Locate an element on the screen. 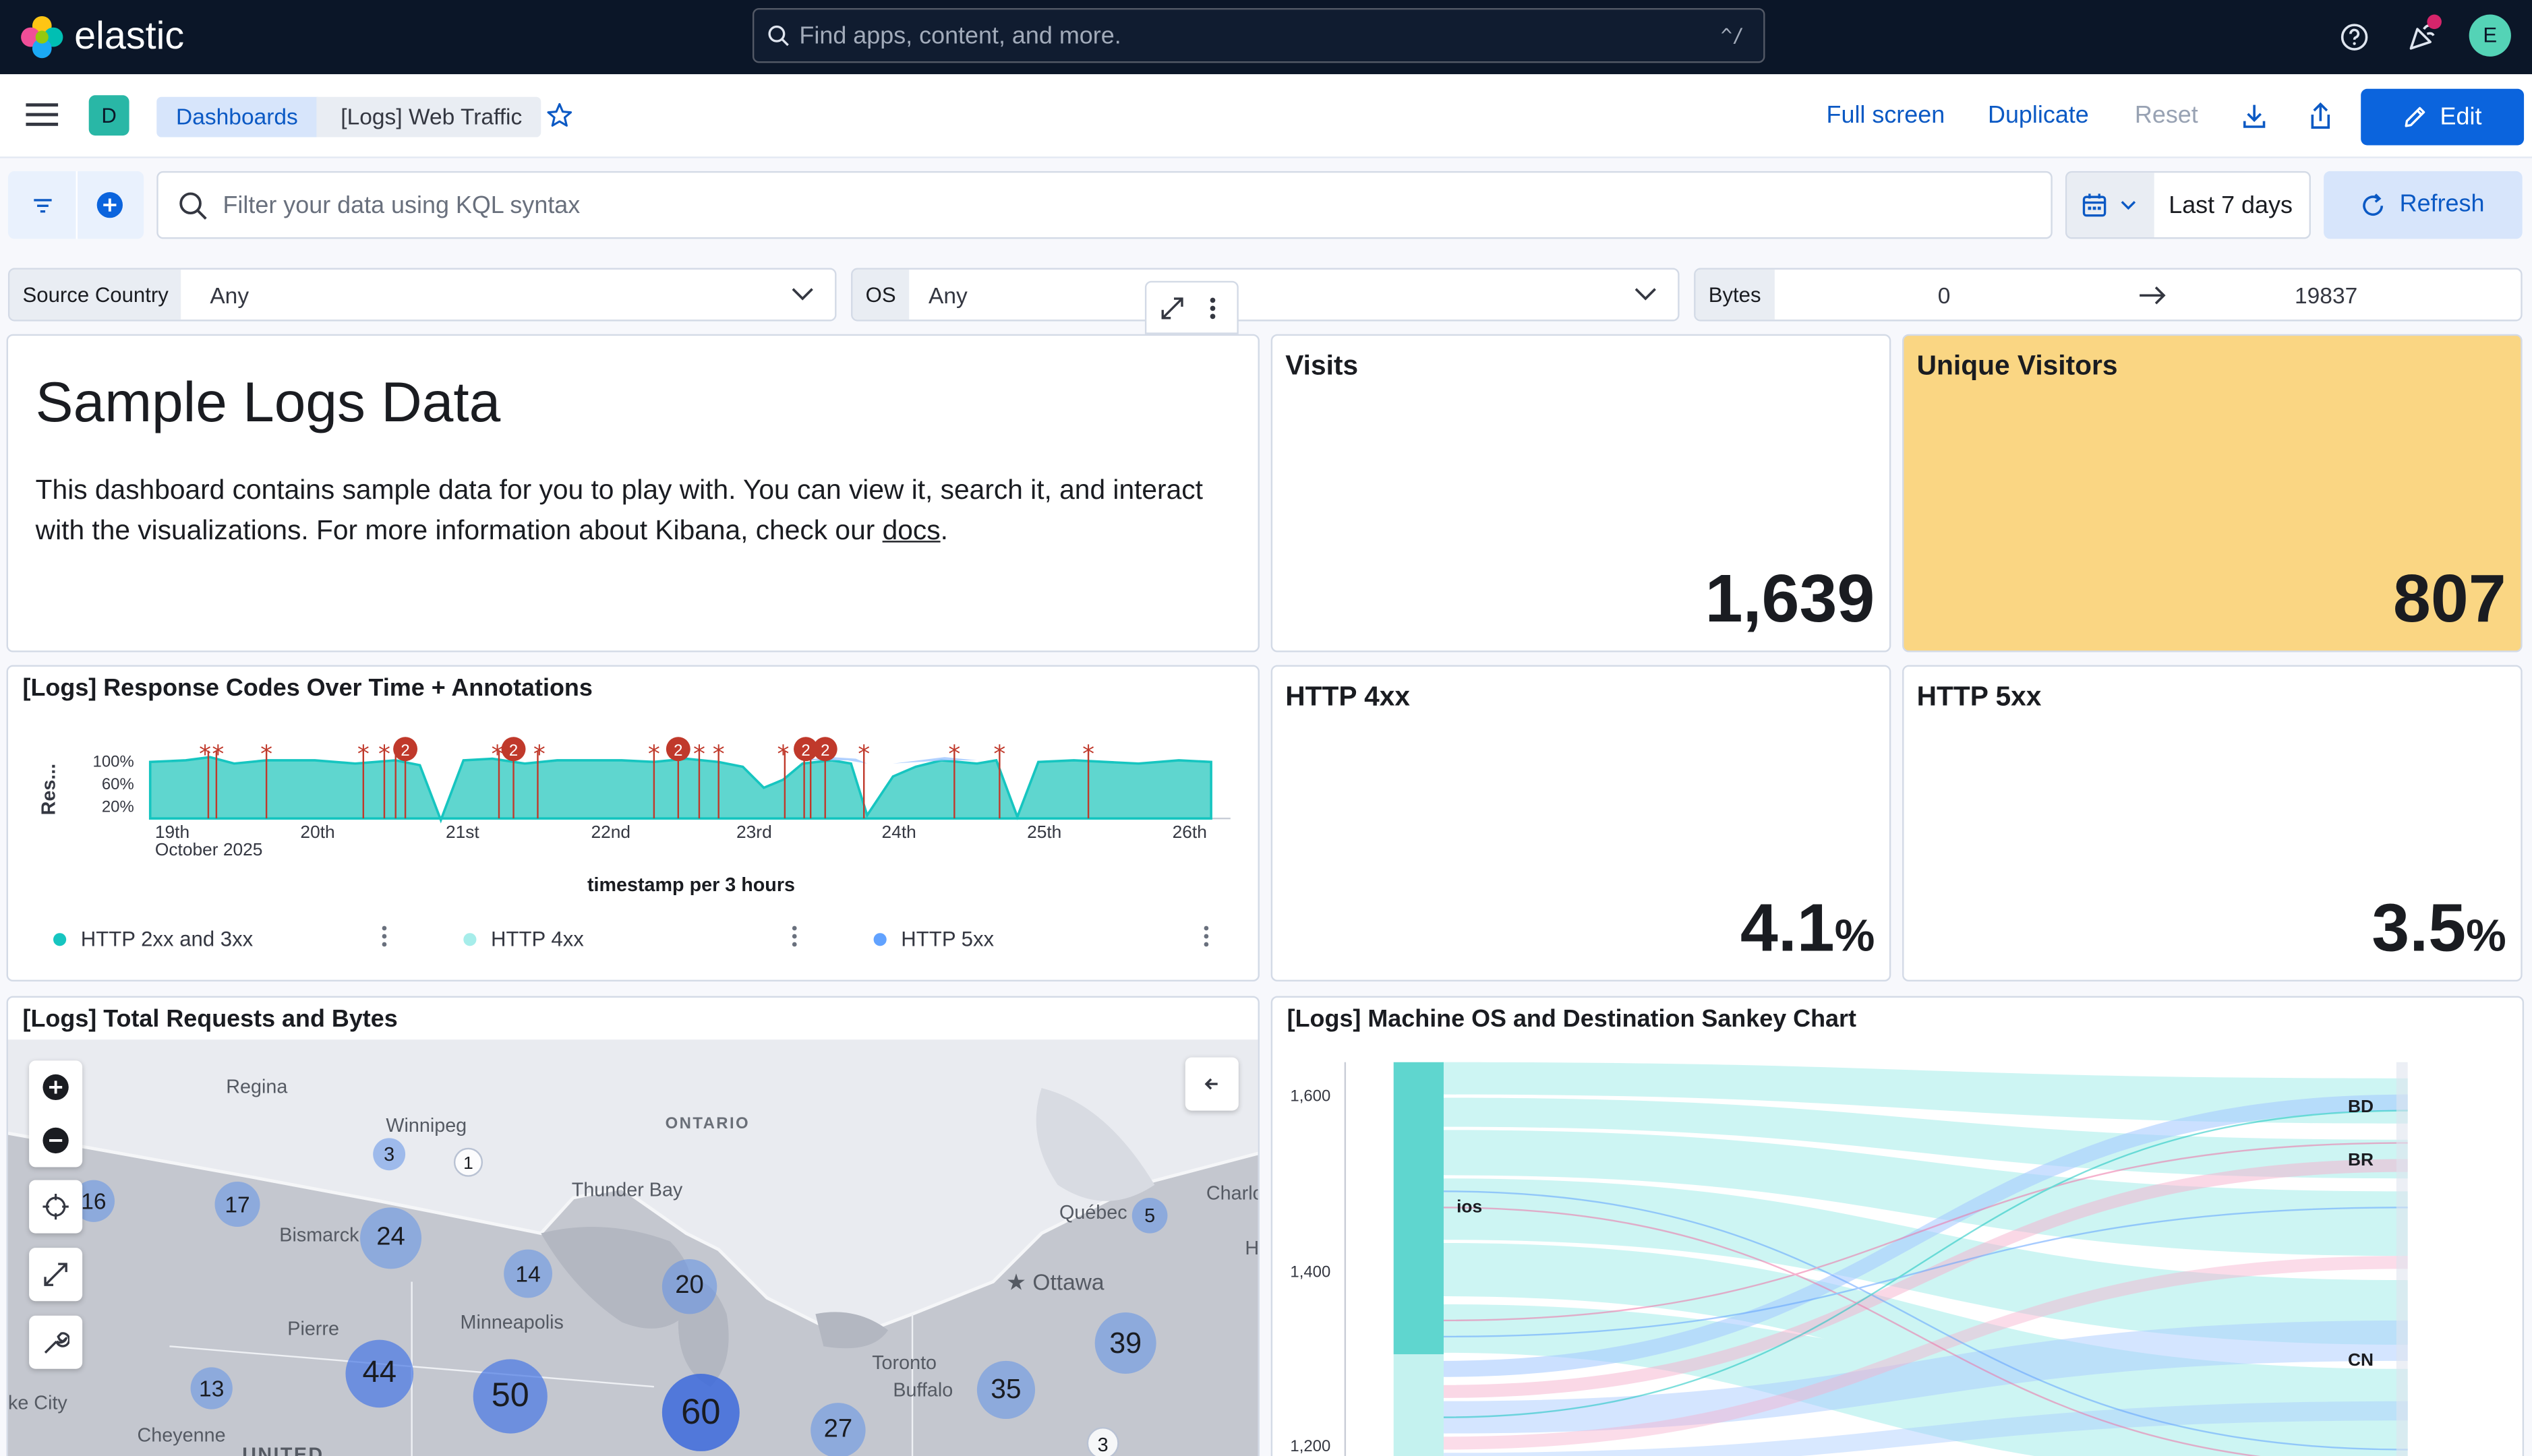 This screenshot has height=1456, width=2532. map-place-label: Toronto is located at coordinates (905, 1362).